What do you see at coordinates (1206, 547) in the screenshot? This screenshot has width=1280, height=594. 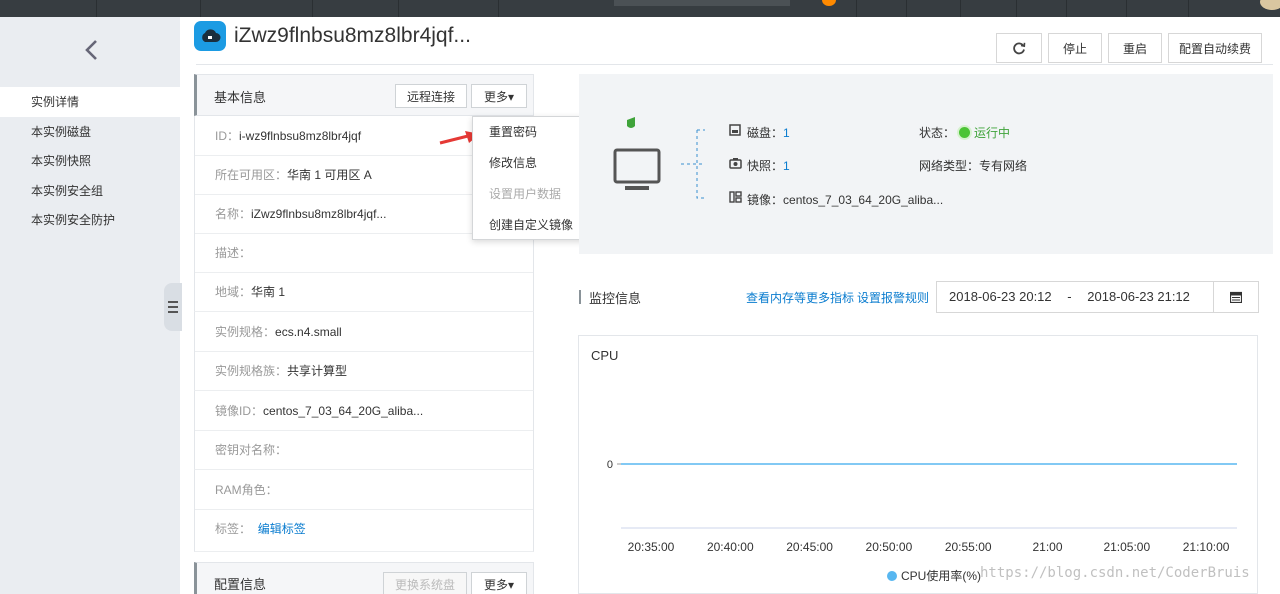 I see `x-tick-label: 21:10:00` at bounding box center [1206, 547].